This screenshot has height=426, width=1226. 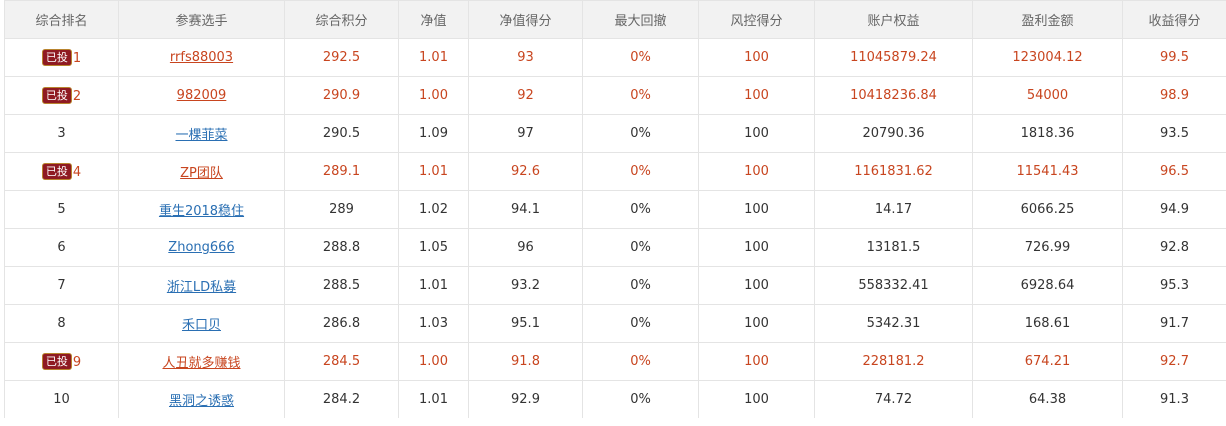 What do you see at coordinates (893, 323) in the screenshot?
I see `cell-equity: 5342.31` at bounding box center [893, 323].